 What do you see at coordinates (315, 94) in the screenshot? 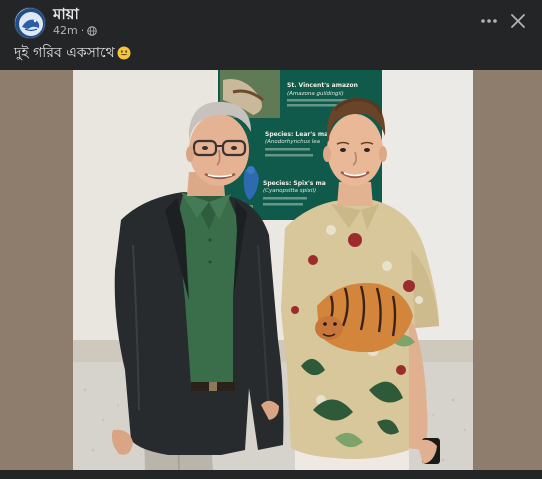
I see `sign-subtitle: (Amazona guildingii)` at bounding box center [315, 94].